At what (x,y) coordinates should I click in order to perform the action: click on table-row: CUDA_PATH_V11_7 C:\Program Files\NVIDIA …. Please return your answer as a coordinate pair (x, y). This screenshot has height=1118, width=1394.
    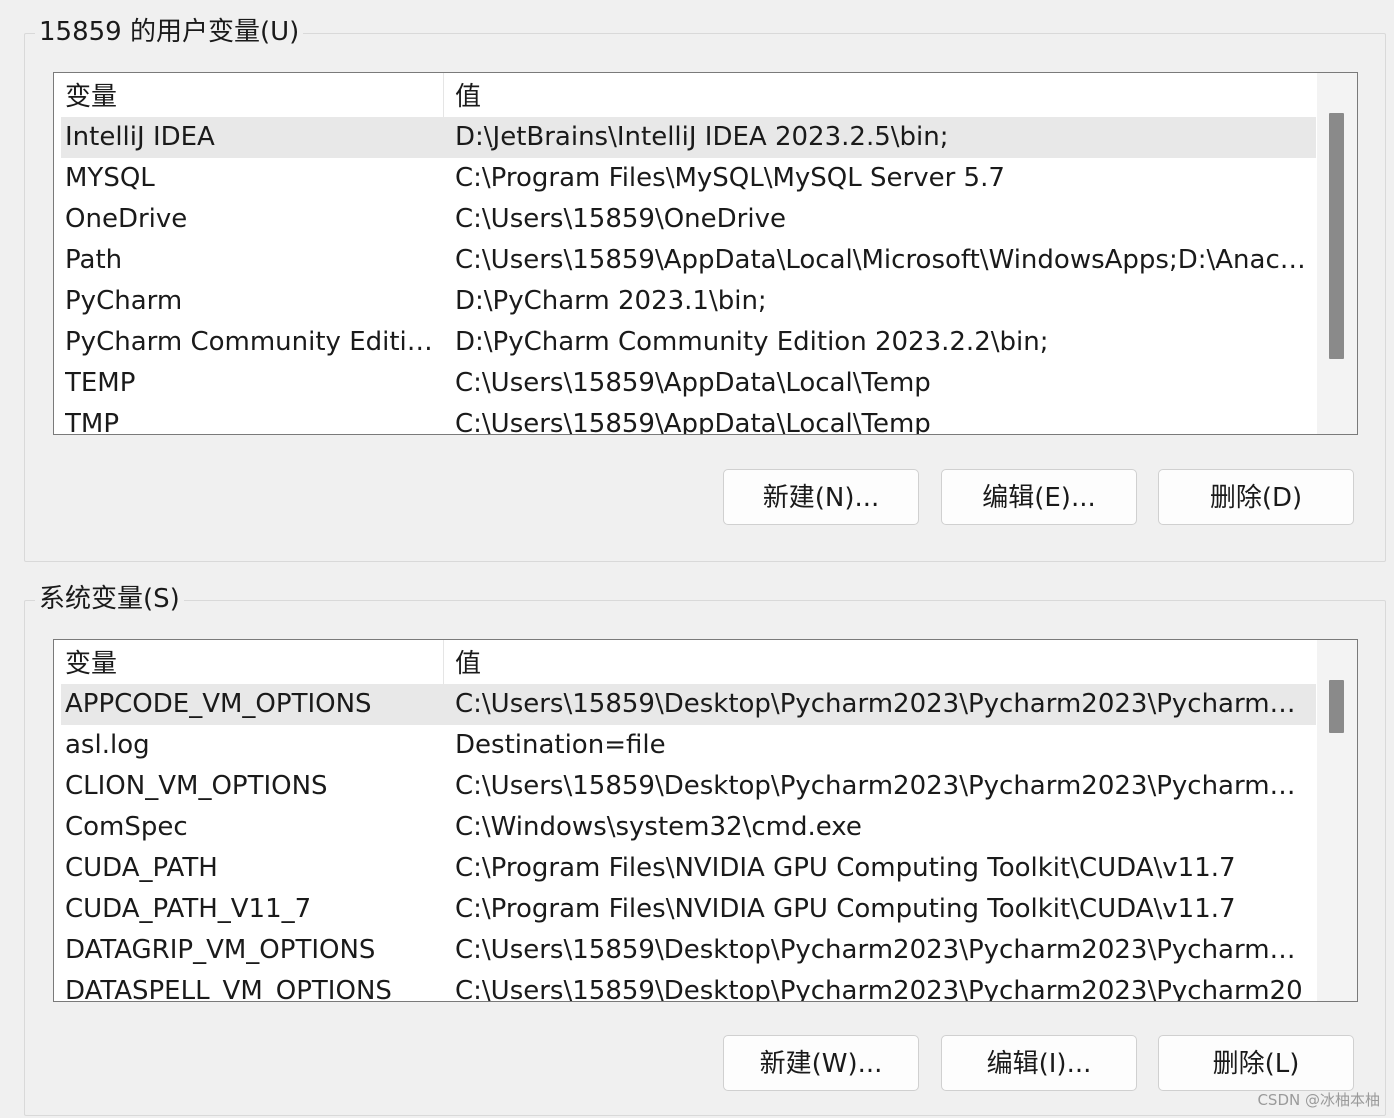
    Looking at the image, I should click on (688, 909).